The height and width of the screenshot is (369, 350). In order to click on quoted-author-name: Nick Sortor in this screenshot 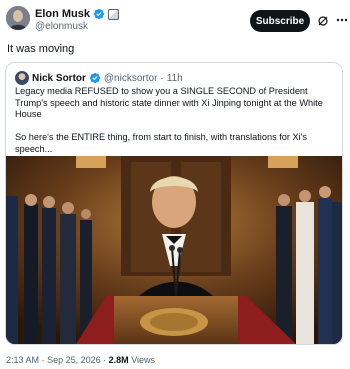, I will do `click(59, 78)`.